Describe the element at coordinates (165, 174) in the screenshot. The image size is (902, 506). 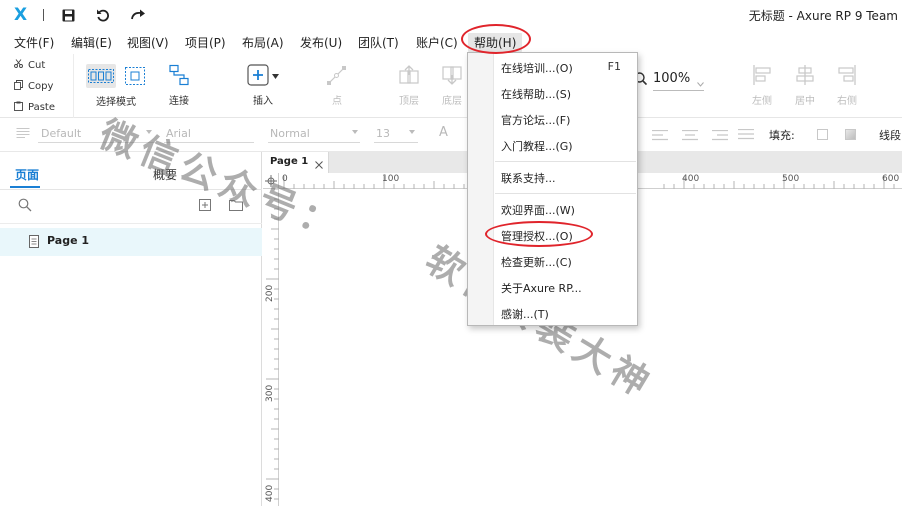
I see `tab-outline: 概要` at that location.